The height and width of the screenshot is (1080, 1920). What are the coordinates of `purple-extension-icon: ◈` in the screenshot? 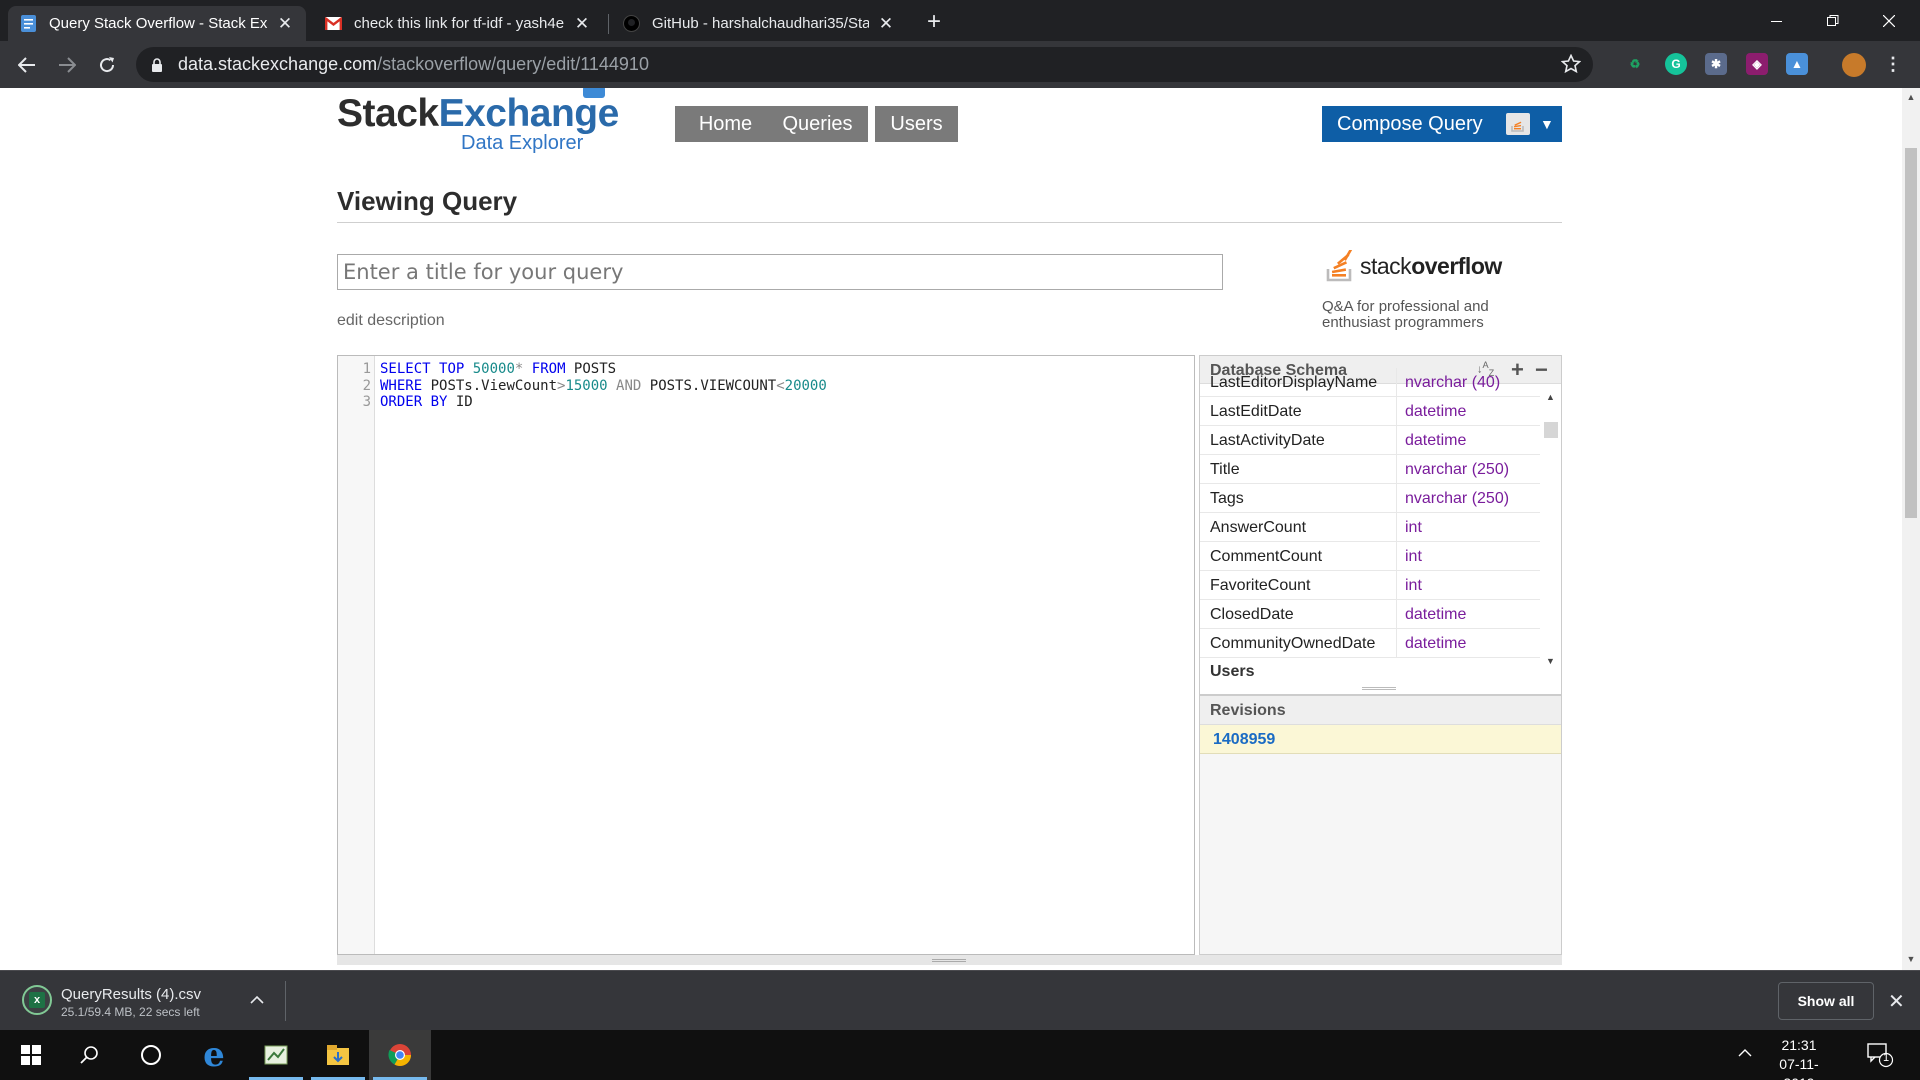 It's located at (1757, 64).